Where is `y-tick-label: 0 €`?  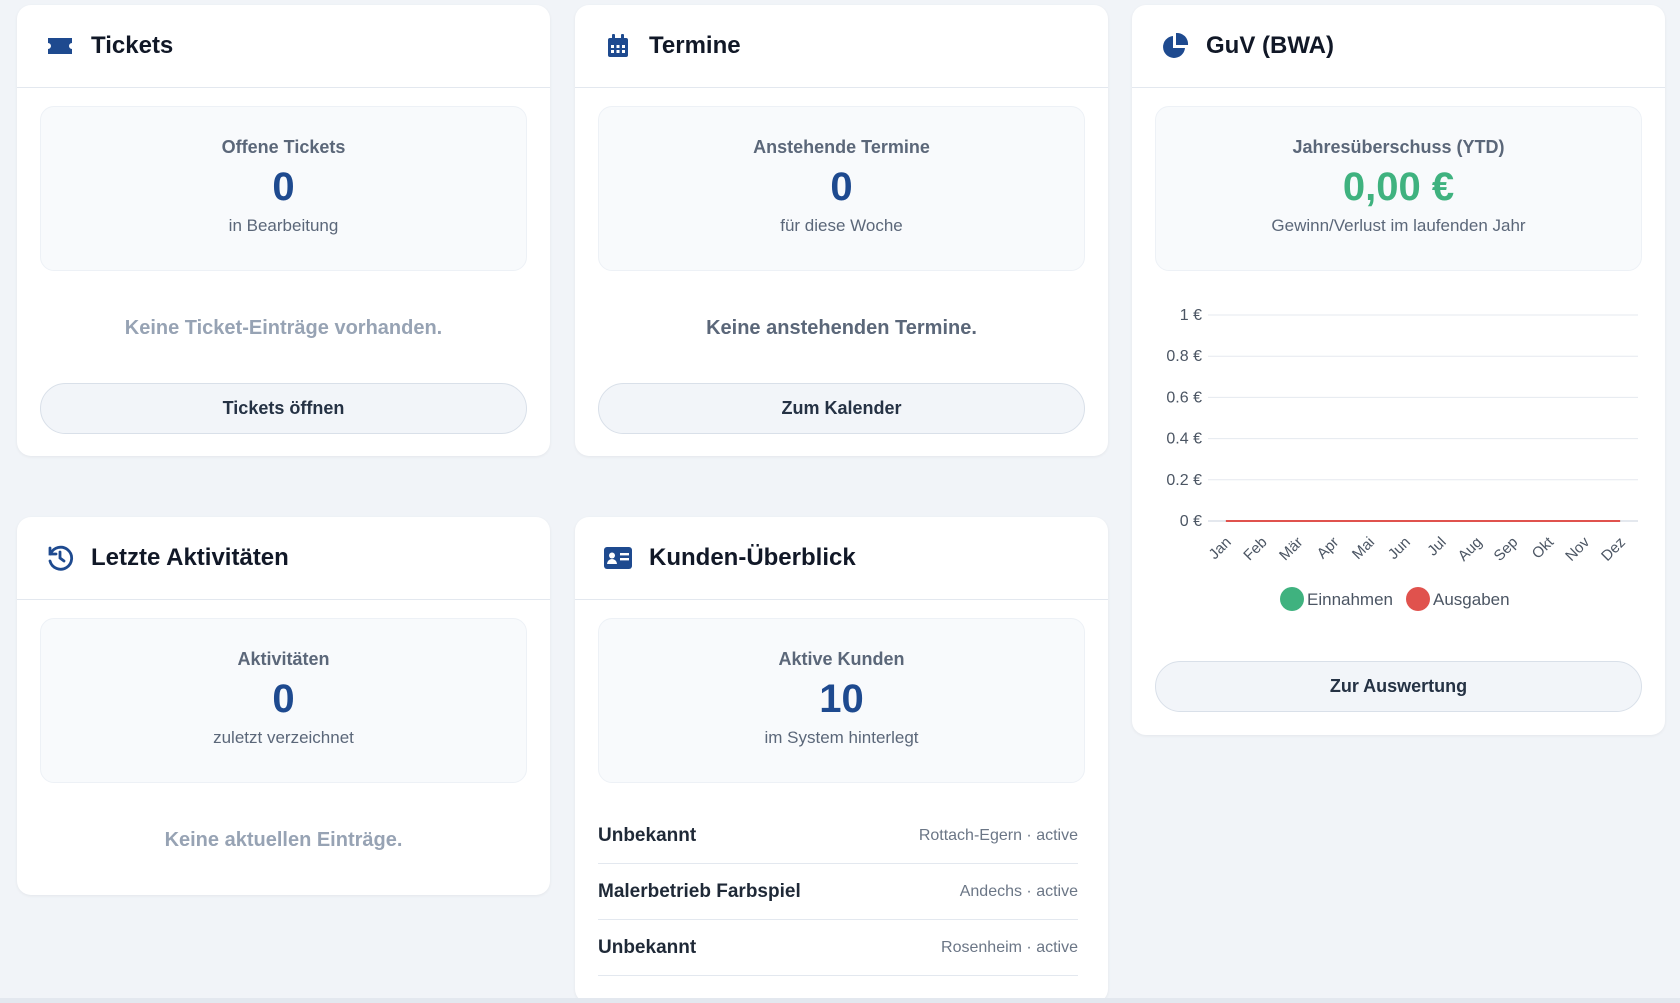 y-tick-label: 0 € is located at coordinates (1191, 521).